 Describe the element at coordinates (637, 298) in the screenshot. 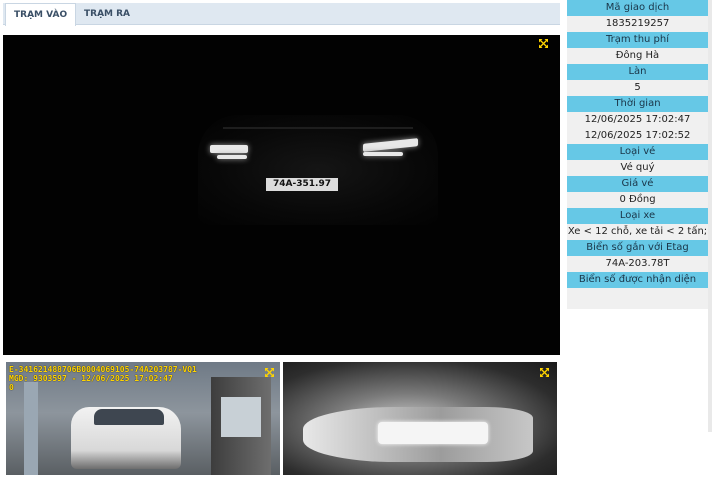

I see `recognized-plate-value` at that location.